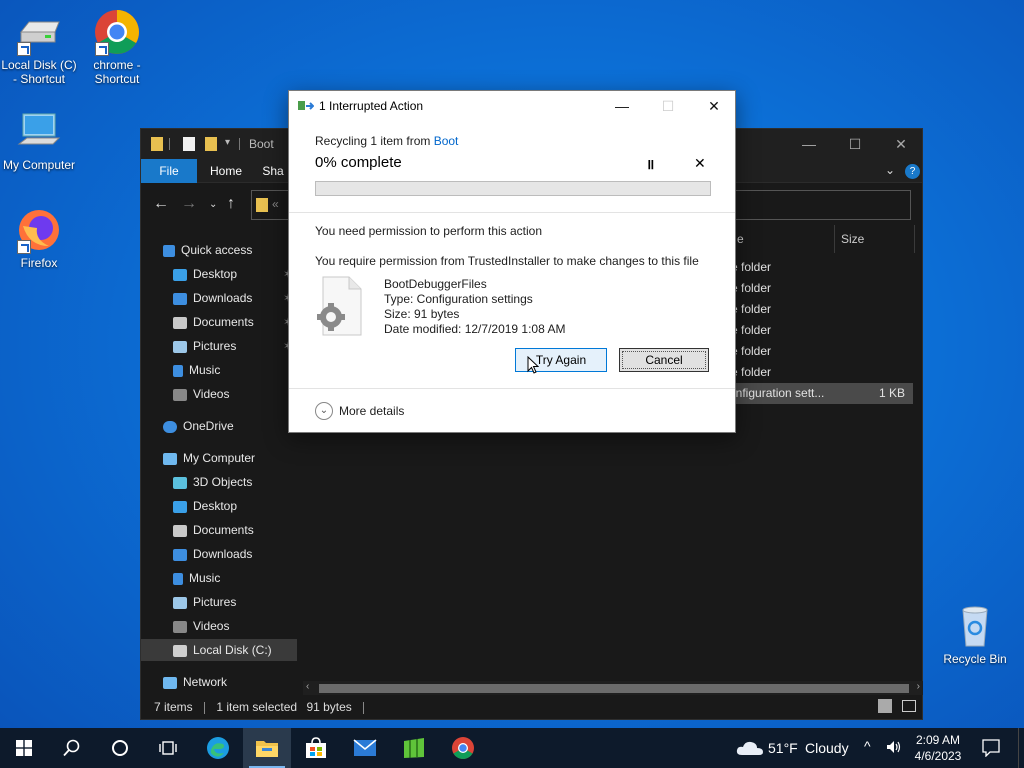 The image size is (1024, 768). I want to click on desktop-icon-recycle-bin: Recycle Bin, so click(975, 634).